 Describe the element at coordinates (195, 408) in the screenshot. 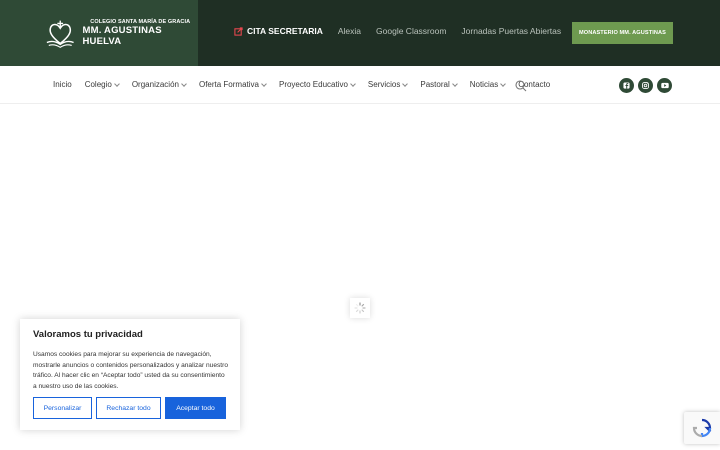

I see `accept-cookies-button: Aceptar todo` at that location.